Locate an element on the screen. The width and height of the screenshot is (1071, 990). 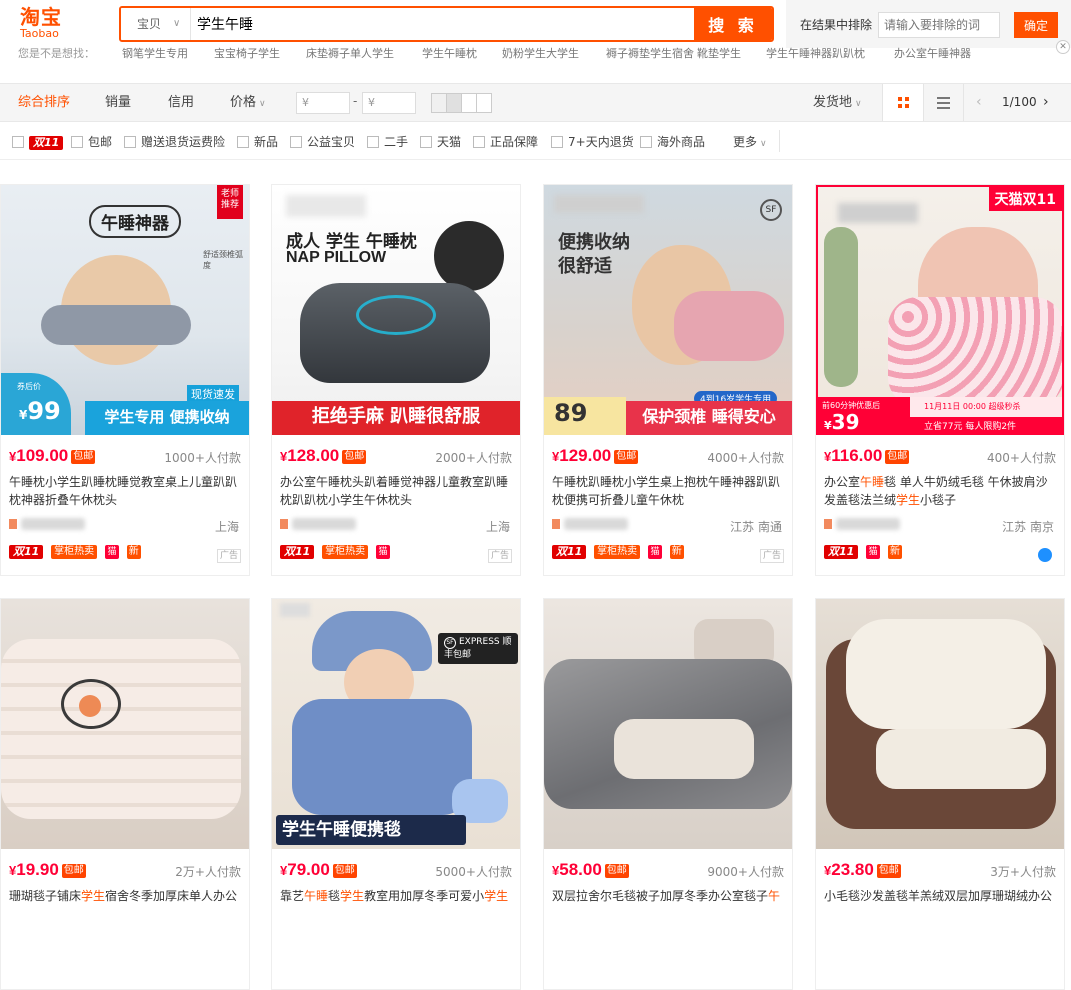
product-title: 办公室午睡枕头趴着睡觉神器儿童教室趴睡枕趴趴枕小学生午休枕头 is located at coordinates (397, 491).